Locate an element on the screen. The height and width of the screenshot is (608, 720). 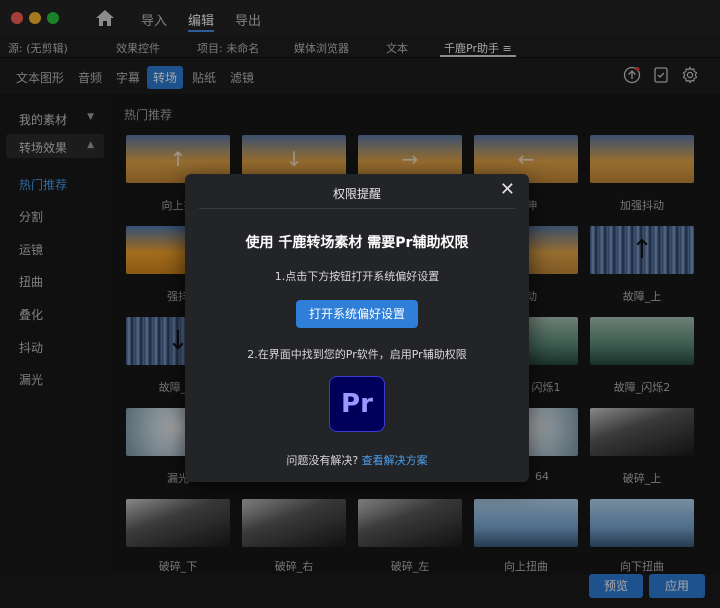
dialog-title: 权限提醒 is located at coordinates (356, 194).